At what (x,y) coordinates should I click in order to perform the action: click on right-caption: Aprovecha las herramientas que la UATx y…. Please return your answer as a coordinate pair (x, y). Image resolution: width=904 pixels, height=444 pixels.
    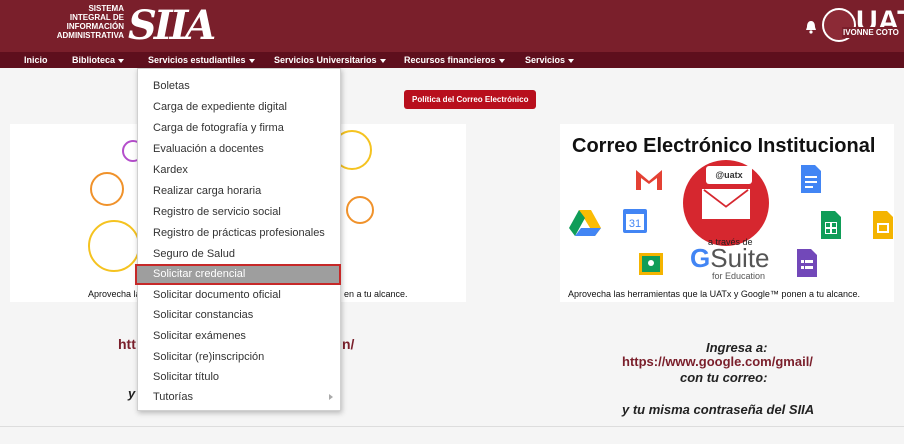
    Looking at the image, I should click on (714, 294).